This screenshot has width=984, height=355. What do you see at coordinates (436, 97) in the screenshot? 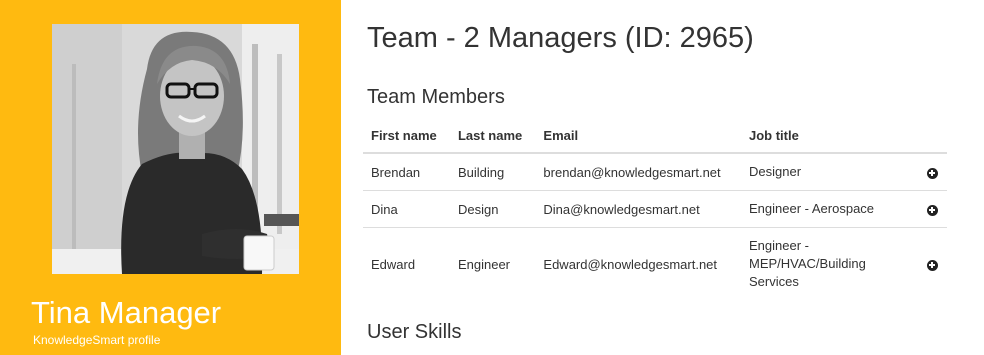
I see `team-members-heading: Team Members` at bounding box center [436, 97].